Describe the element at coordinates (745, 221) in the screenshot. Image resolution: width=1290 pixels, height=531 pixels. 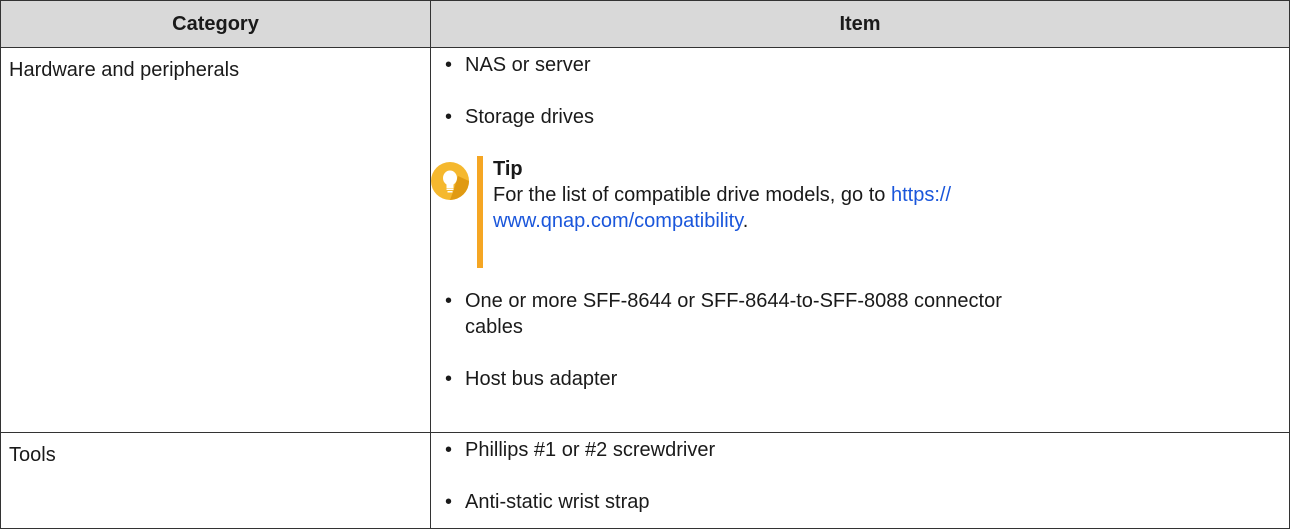
I see `tip-text-end: .` at that location.